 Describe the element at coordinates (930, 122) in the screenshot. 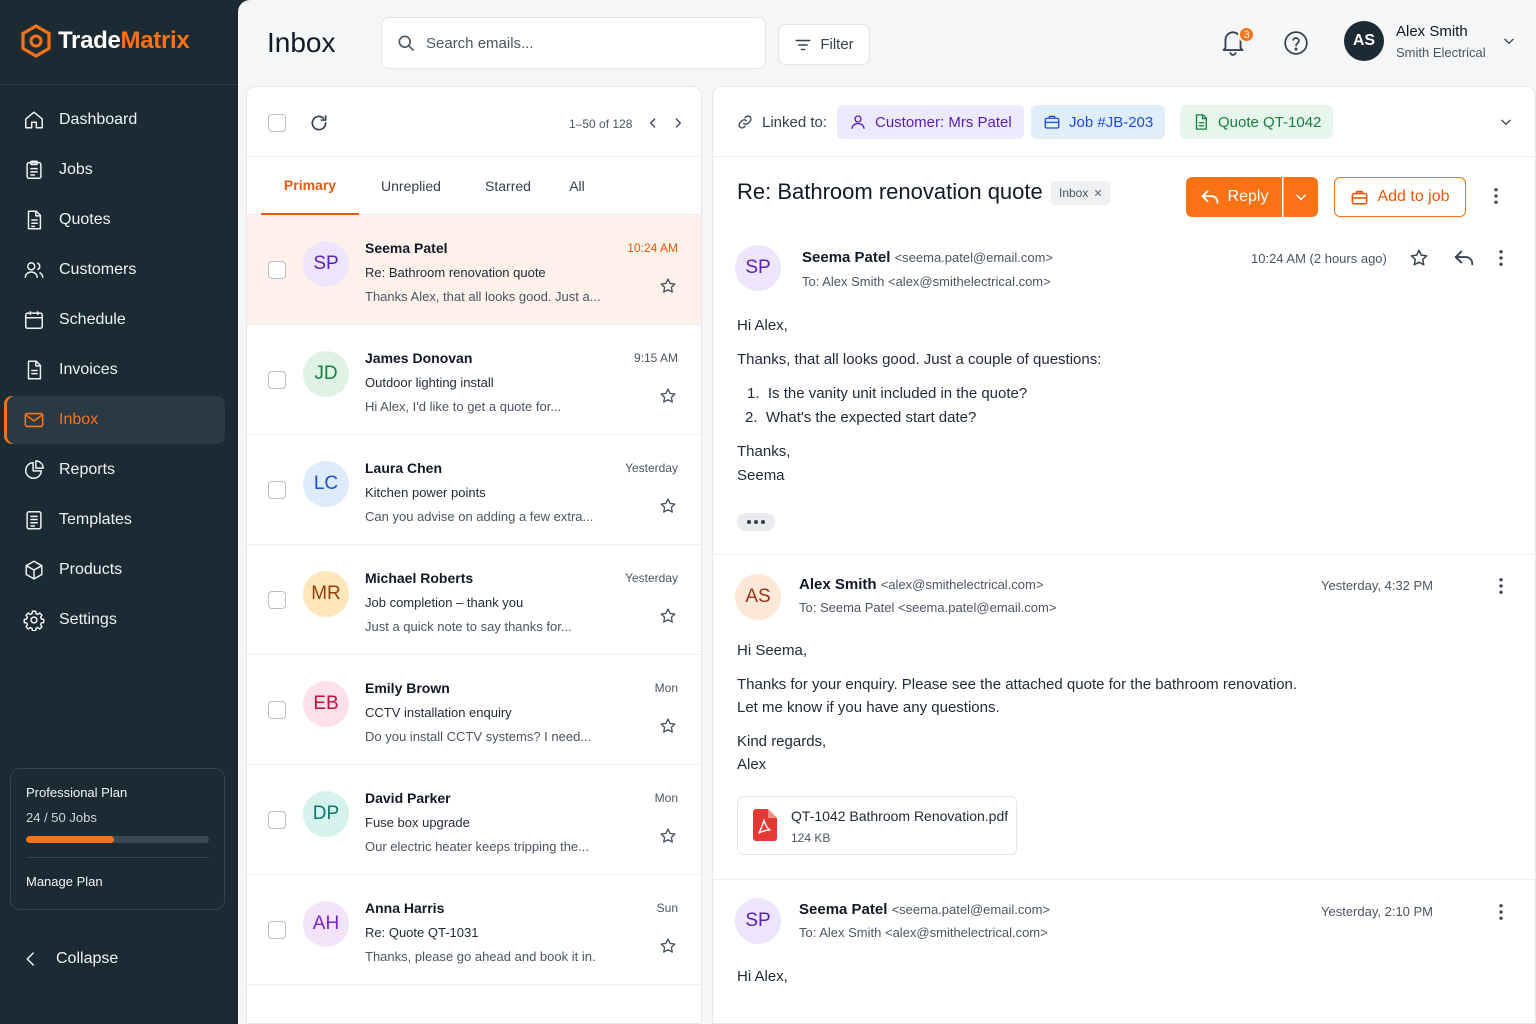

I see `customer-chip: Customer: Mrs Patel` at that location.